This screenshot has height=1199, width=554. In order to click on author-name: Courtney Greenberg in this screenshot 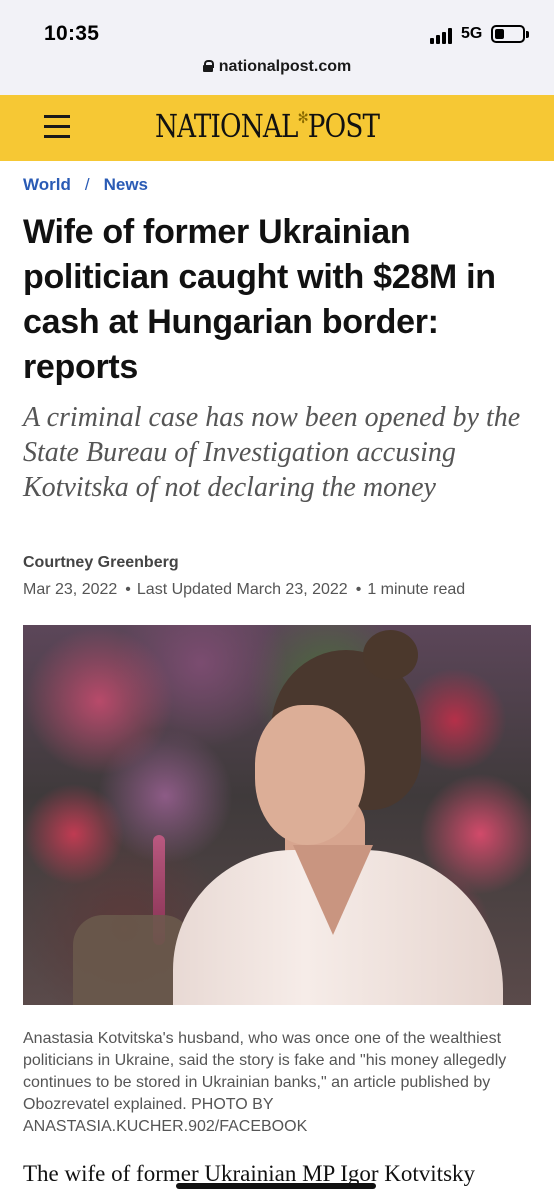, I will do `click(101, 563)`.